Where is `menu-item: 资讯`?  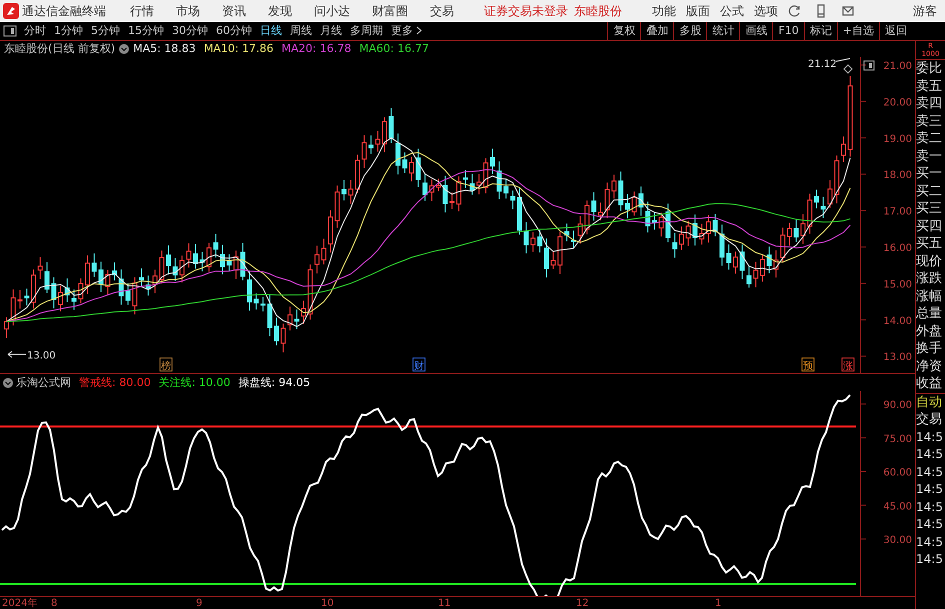
menu-item: 资讯 is located at coordinates (234, 11).